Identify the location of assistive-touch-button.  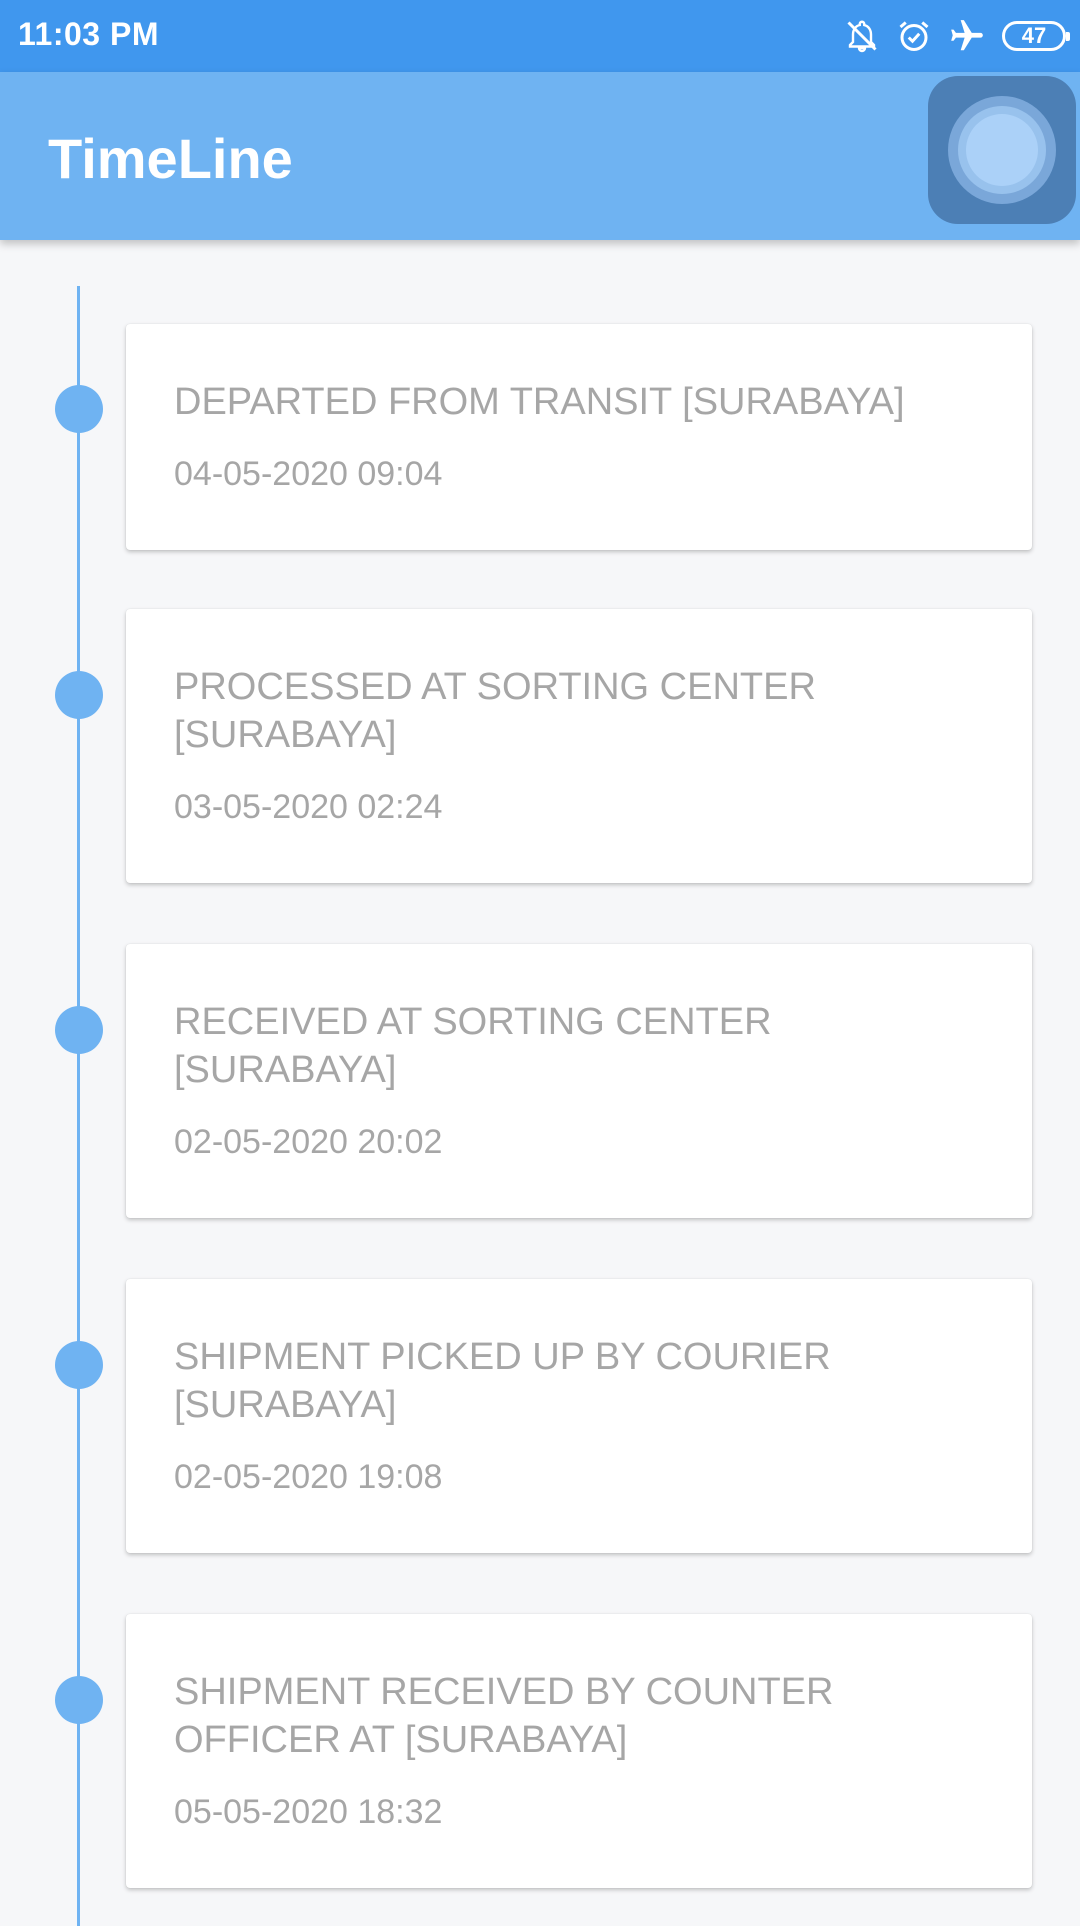
(1002, 150).